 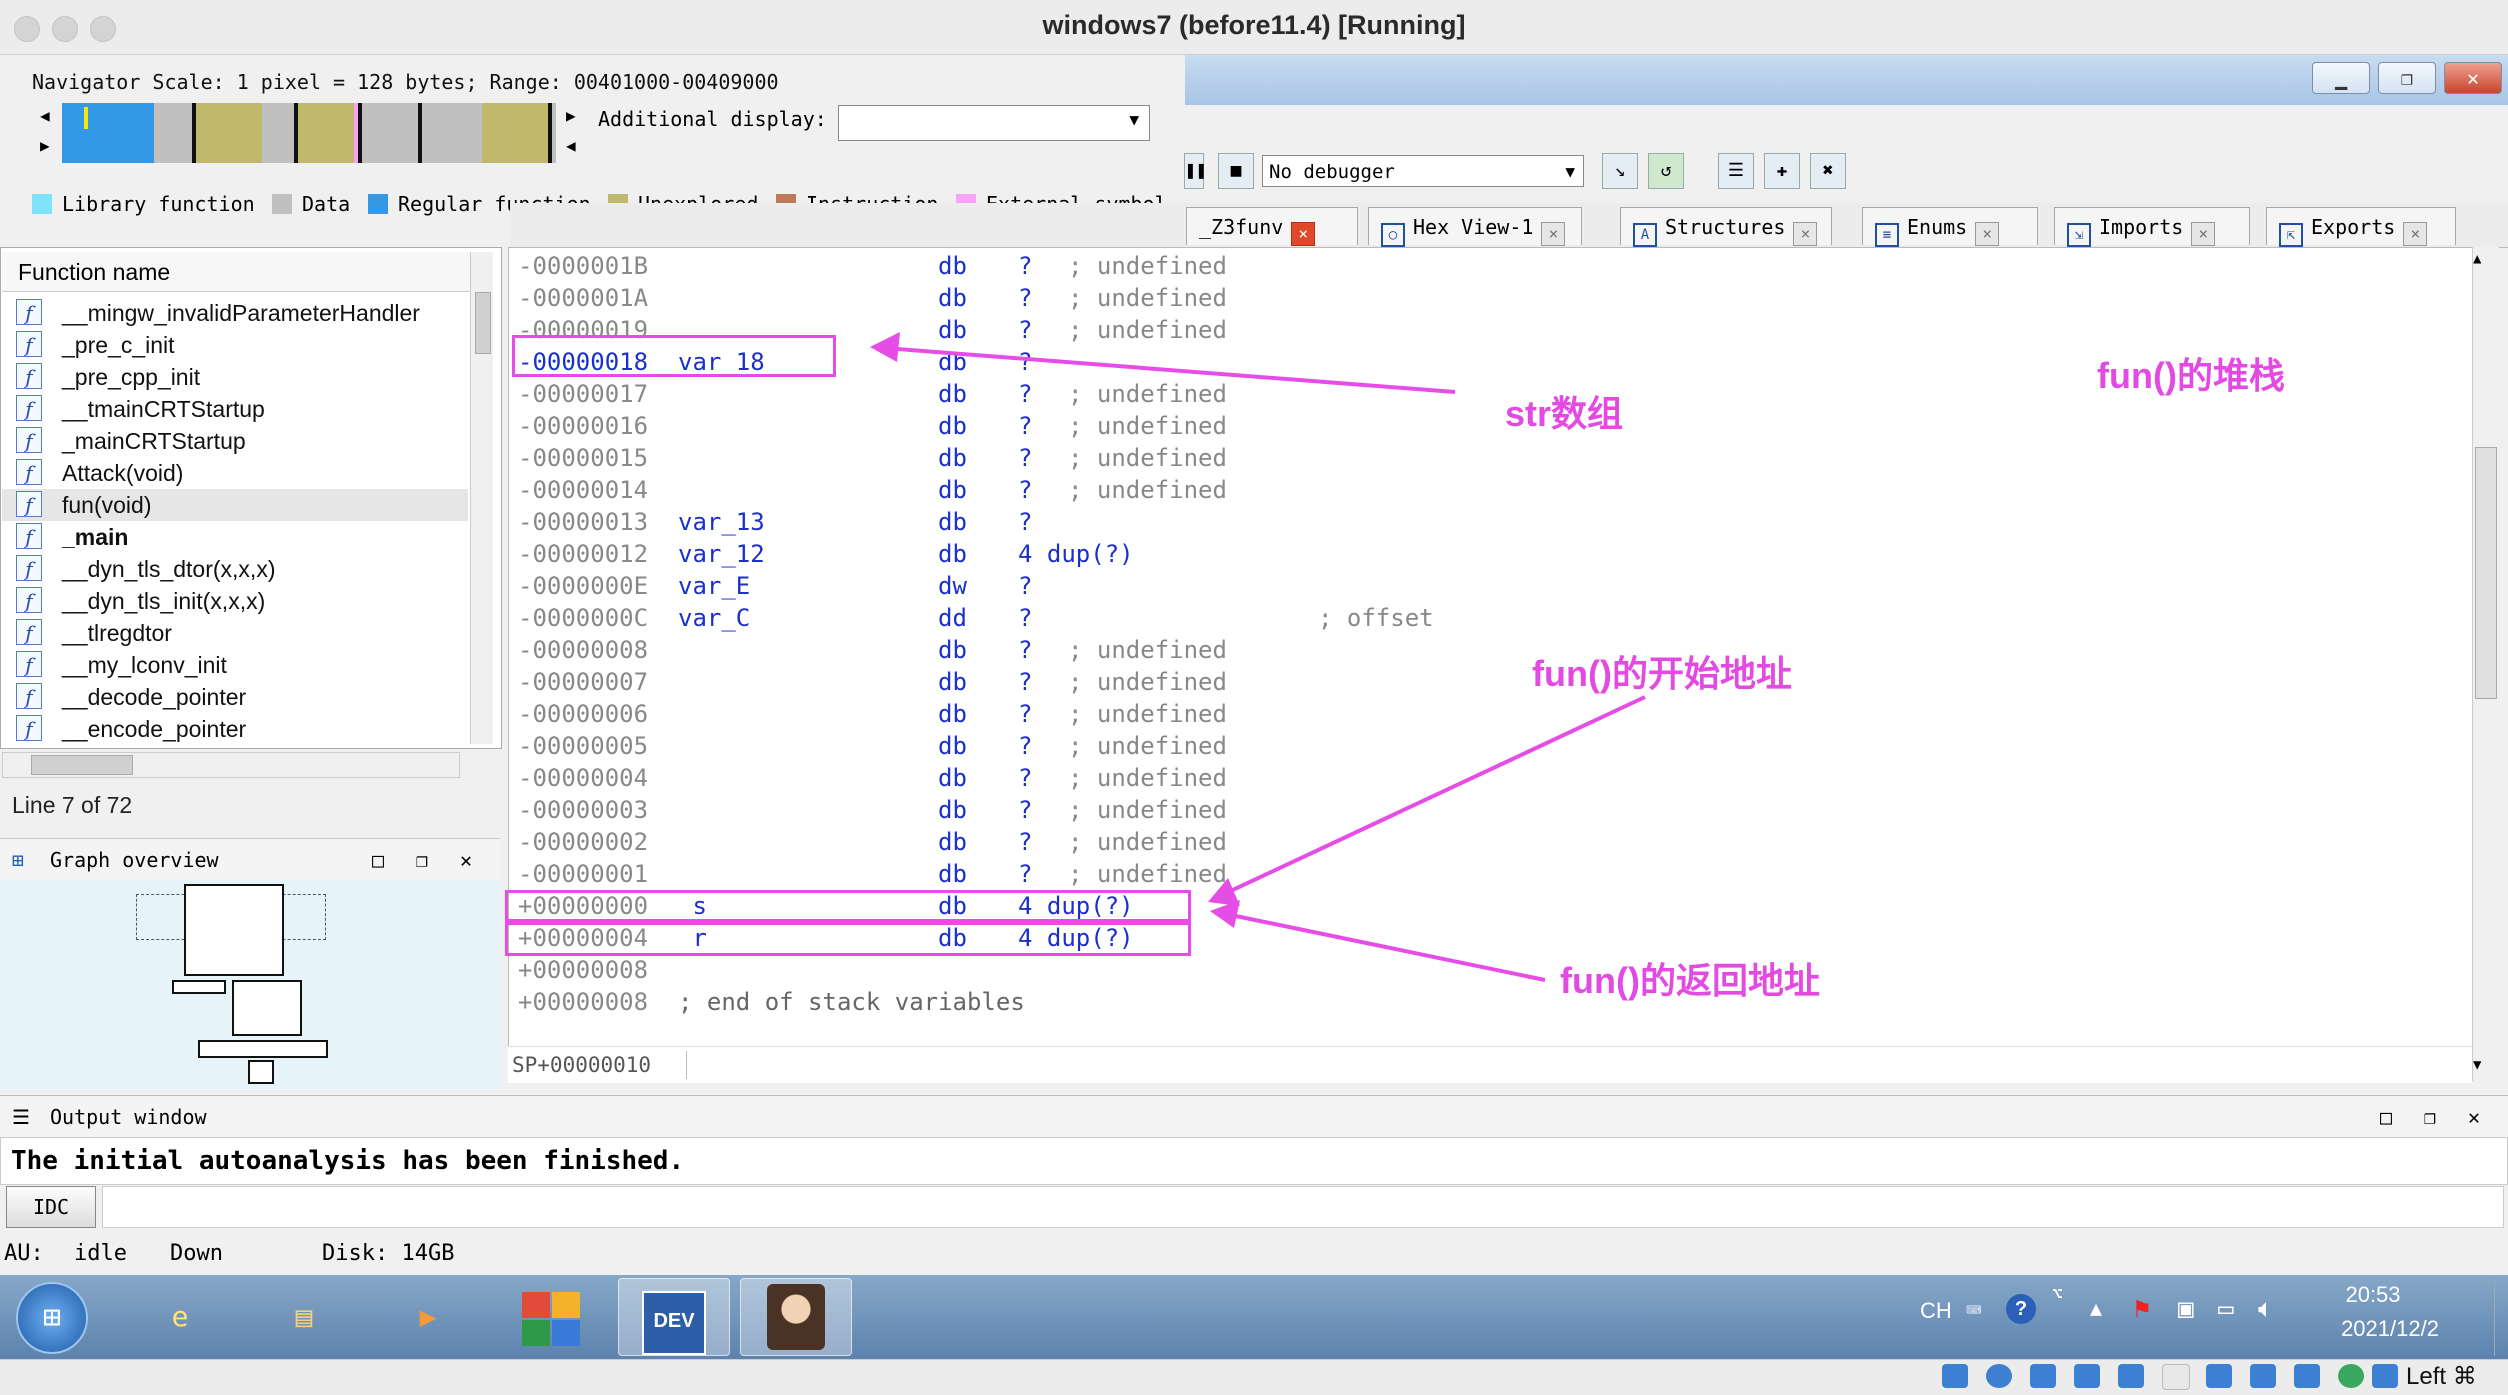 I want to click on ime-settings-icon: ⌥, so click(x=2057, y=1294).